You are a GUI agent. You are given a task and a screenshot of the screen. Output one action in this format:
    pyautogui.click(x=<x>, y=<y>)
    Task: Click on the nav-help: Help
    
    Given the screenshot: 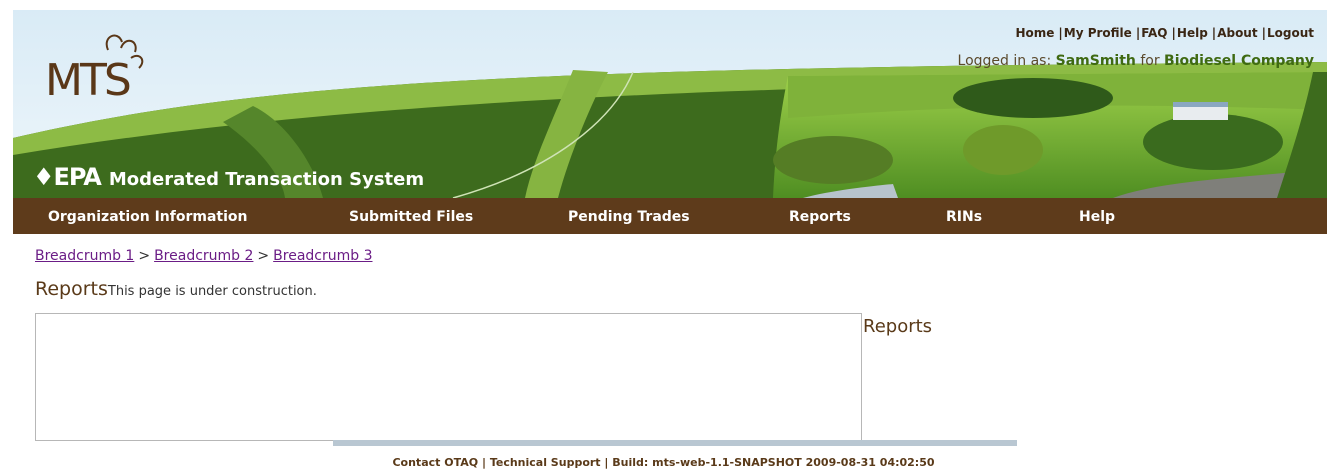 What is the action you would take?
    pyautogui.click(x=1097, y=216)
    